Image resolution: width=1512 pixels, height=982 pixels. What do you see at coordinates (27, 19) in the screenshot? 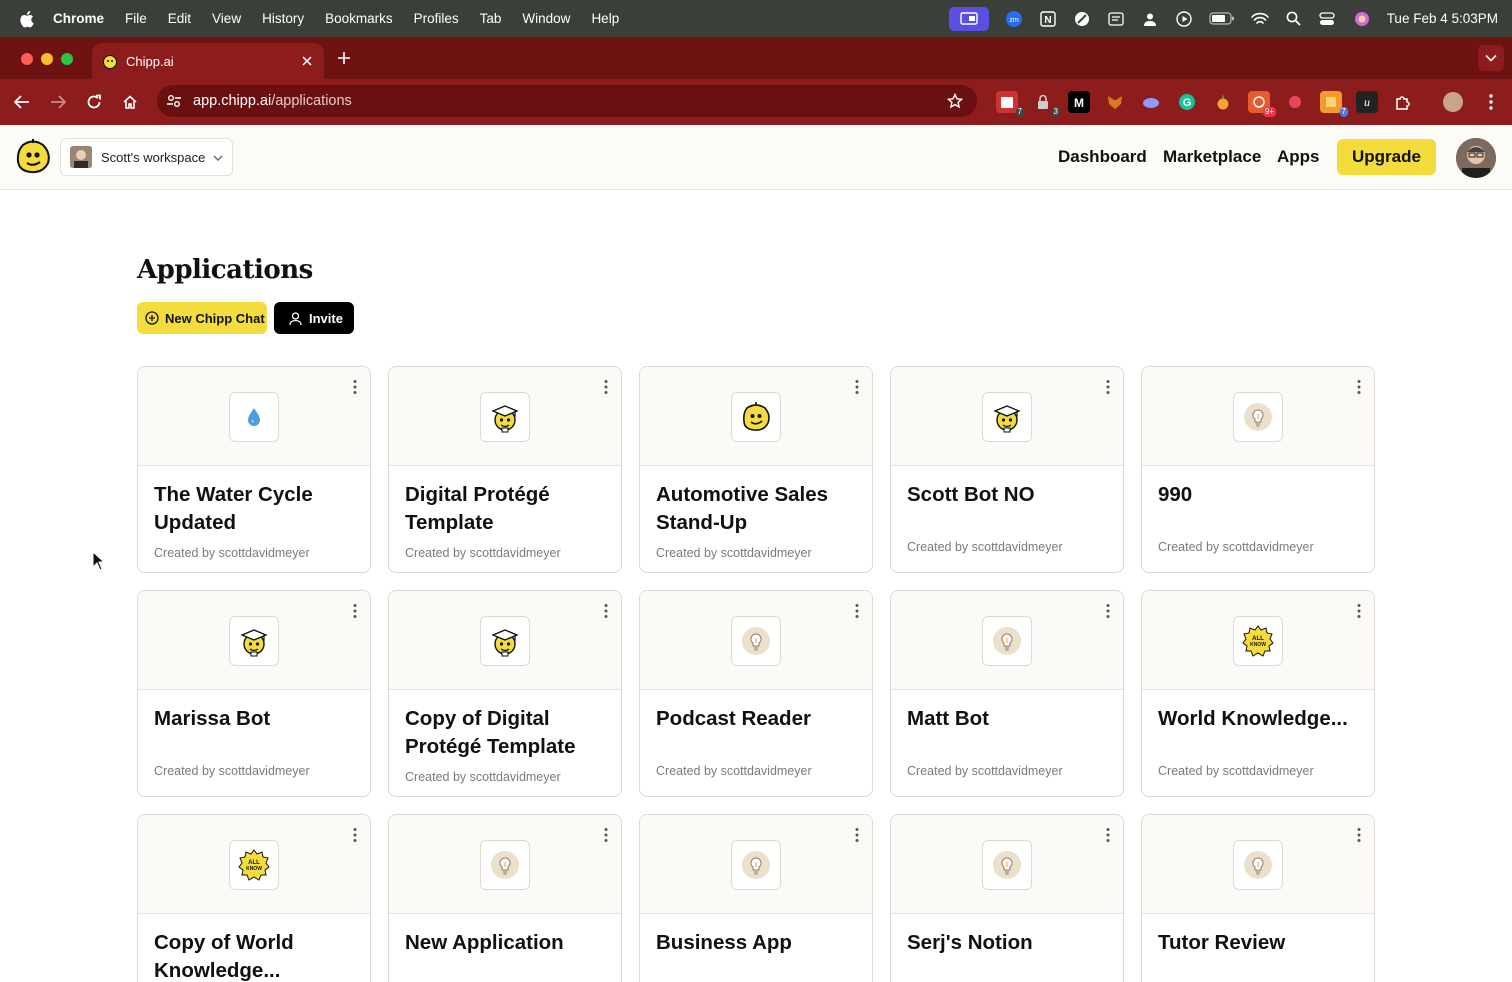
I see `apple-icon` at bounding box center [27, 19].